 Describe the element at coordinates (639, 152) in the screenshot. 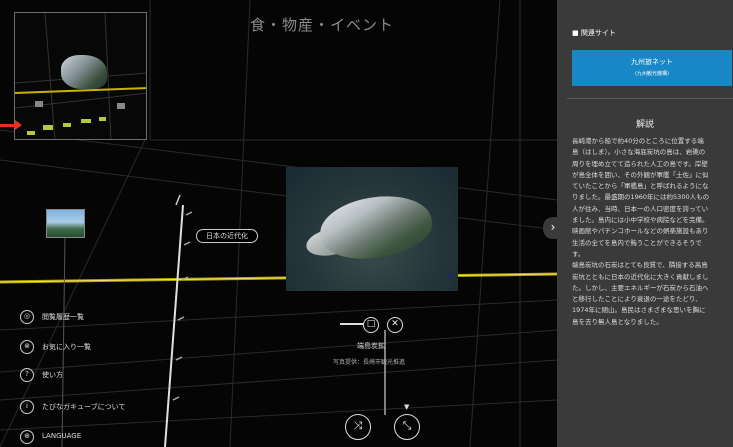

I see `description-line: 島（はしま）。小さな海底炭坑の島は、岩礁の` at that location.